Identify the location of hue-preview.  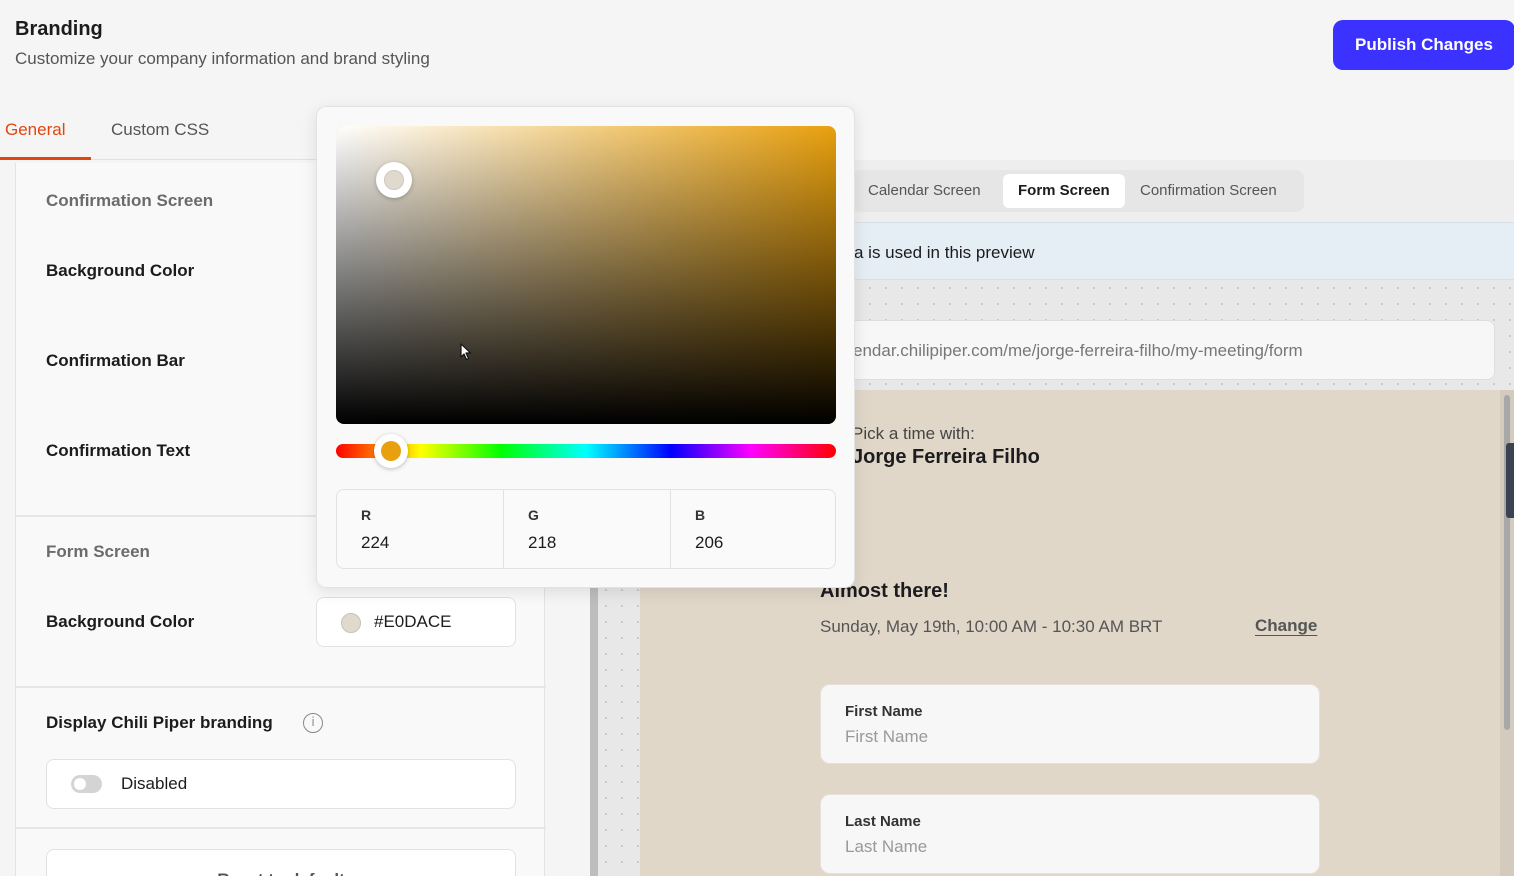
(391, 451).